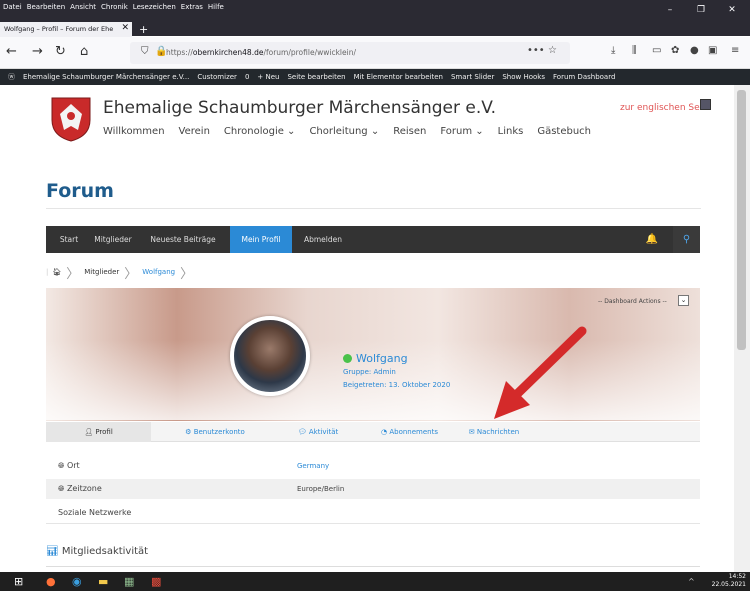 The height and width of the screenshot is (591, 750). What do you see at coordinates (98, 432) in the screenshot?
I see `tab-profil: 👤︎ Profil` at bounding box center [98, 432].